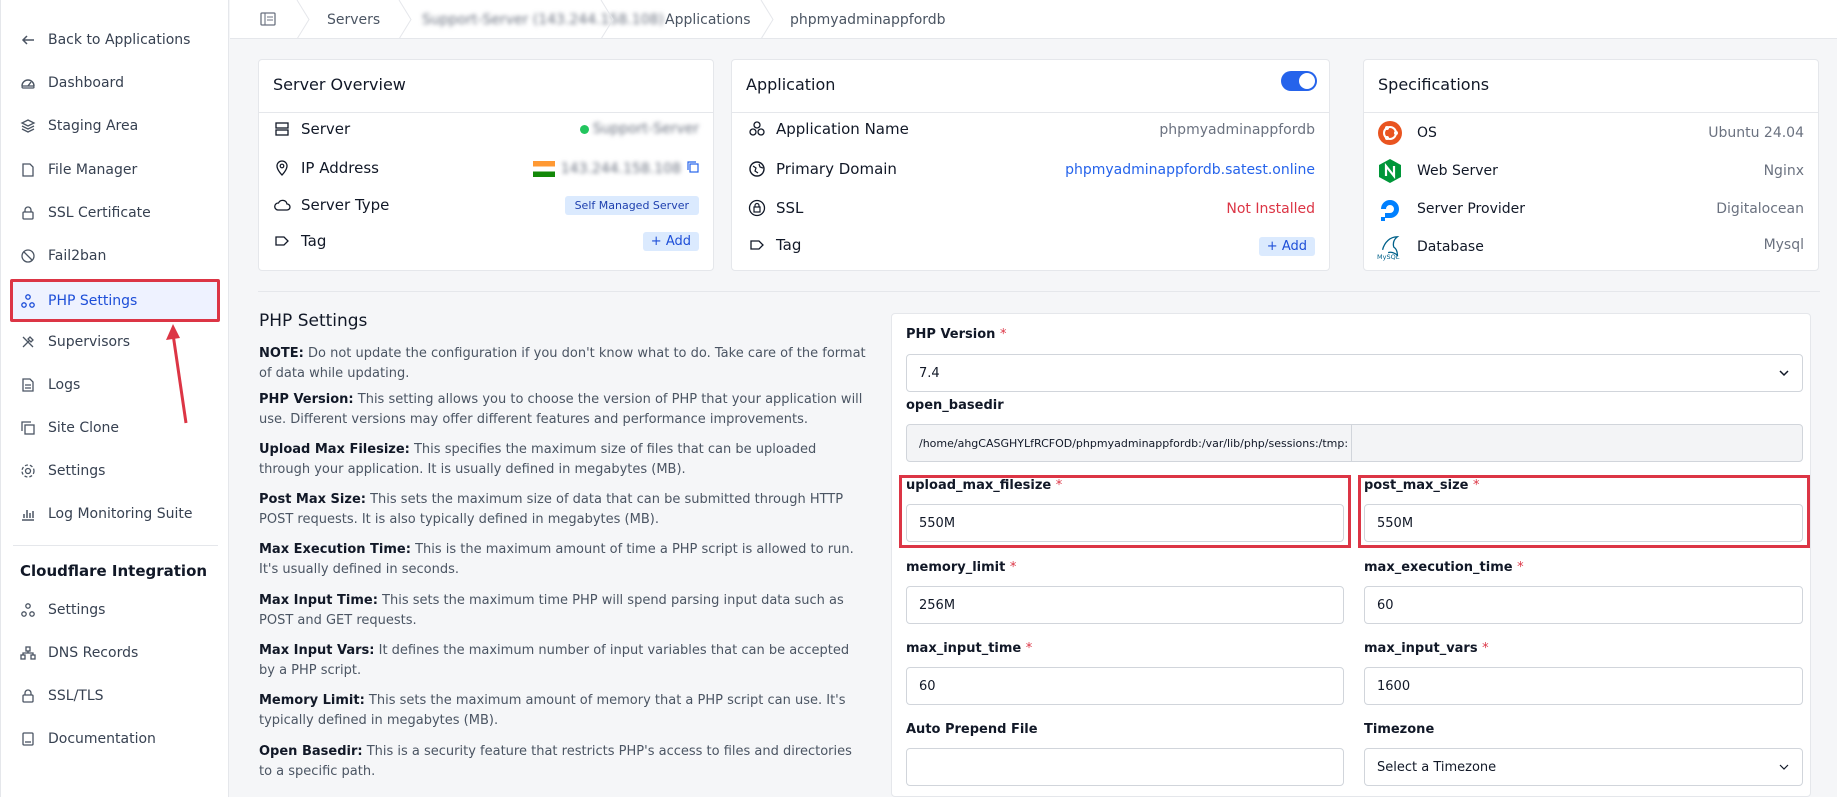 The image size is (1837, 797). What do you see at coordinates (1583, 686) in the screenshot?
I see `max-input-vars-input: 1600` at bounding box center [1583, 686].